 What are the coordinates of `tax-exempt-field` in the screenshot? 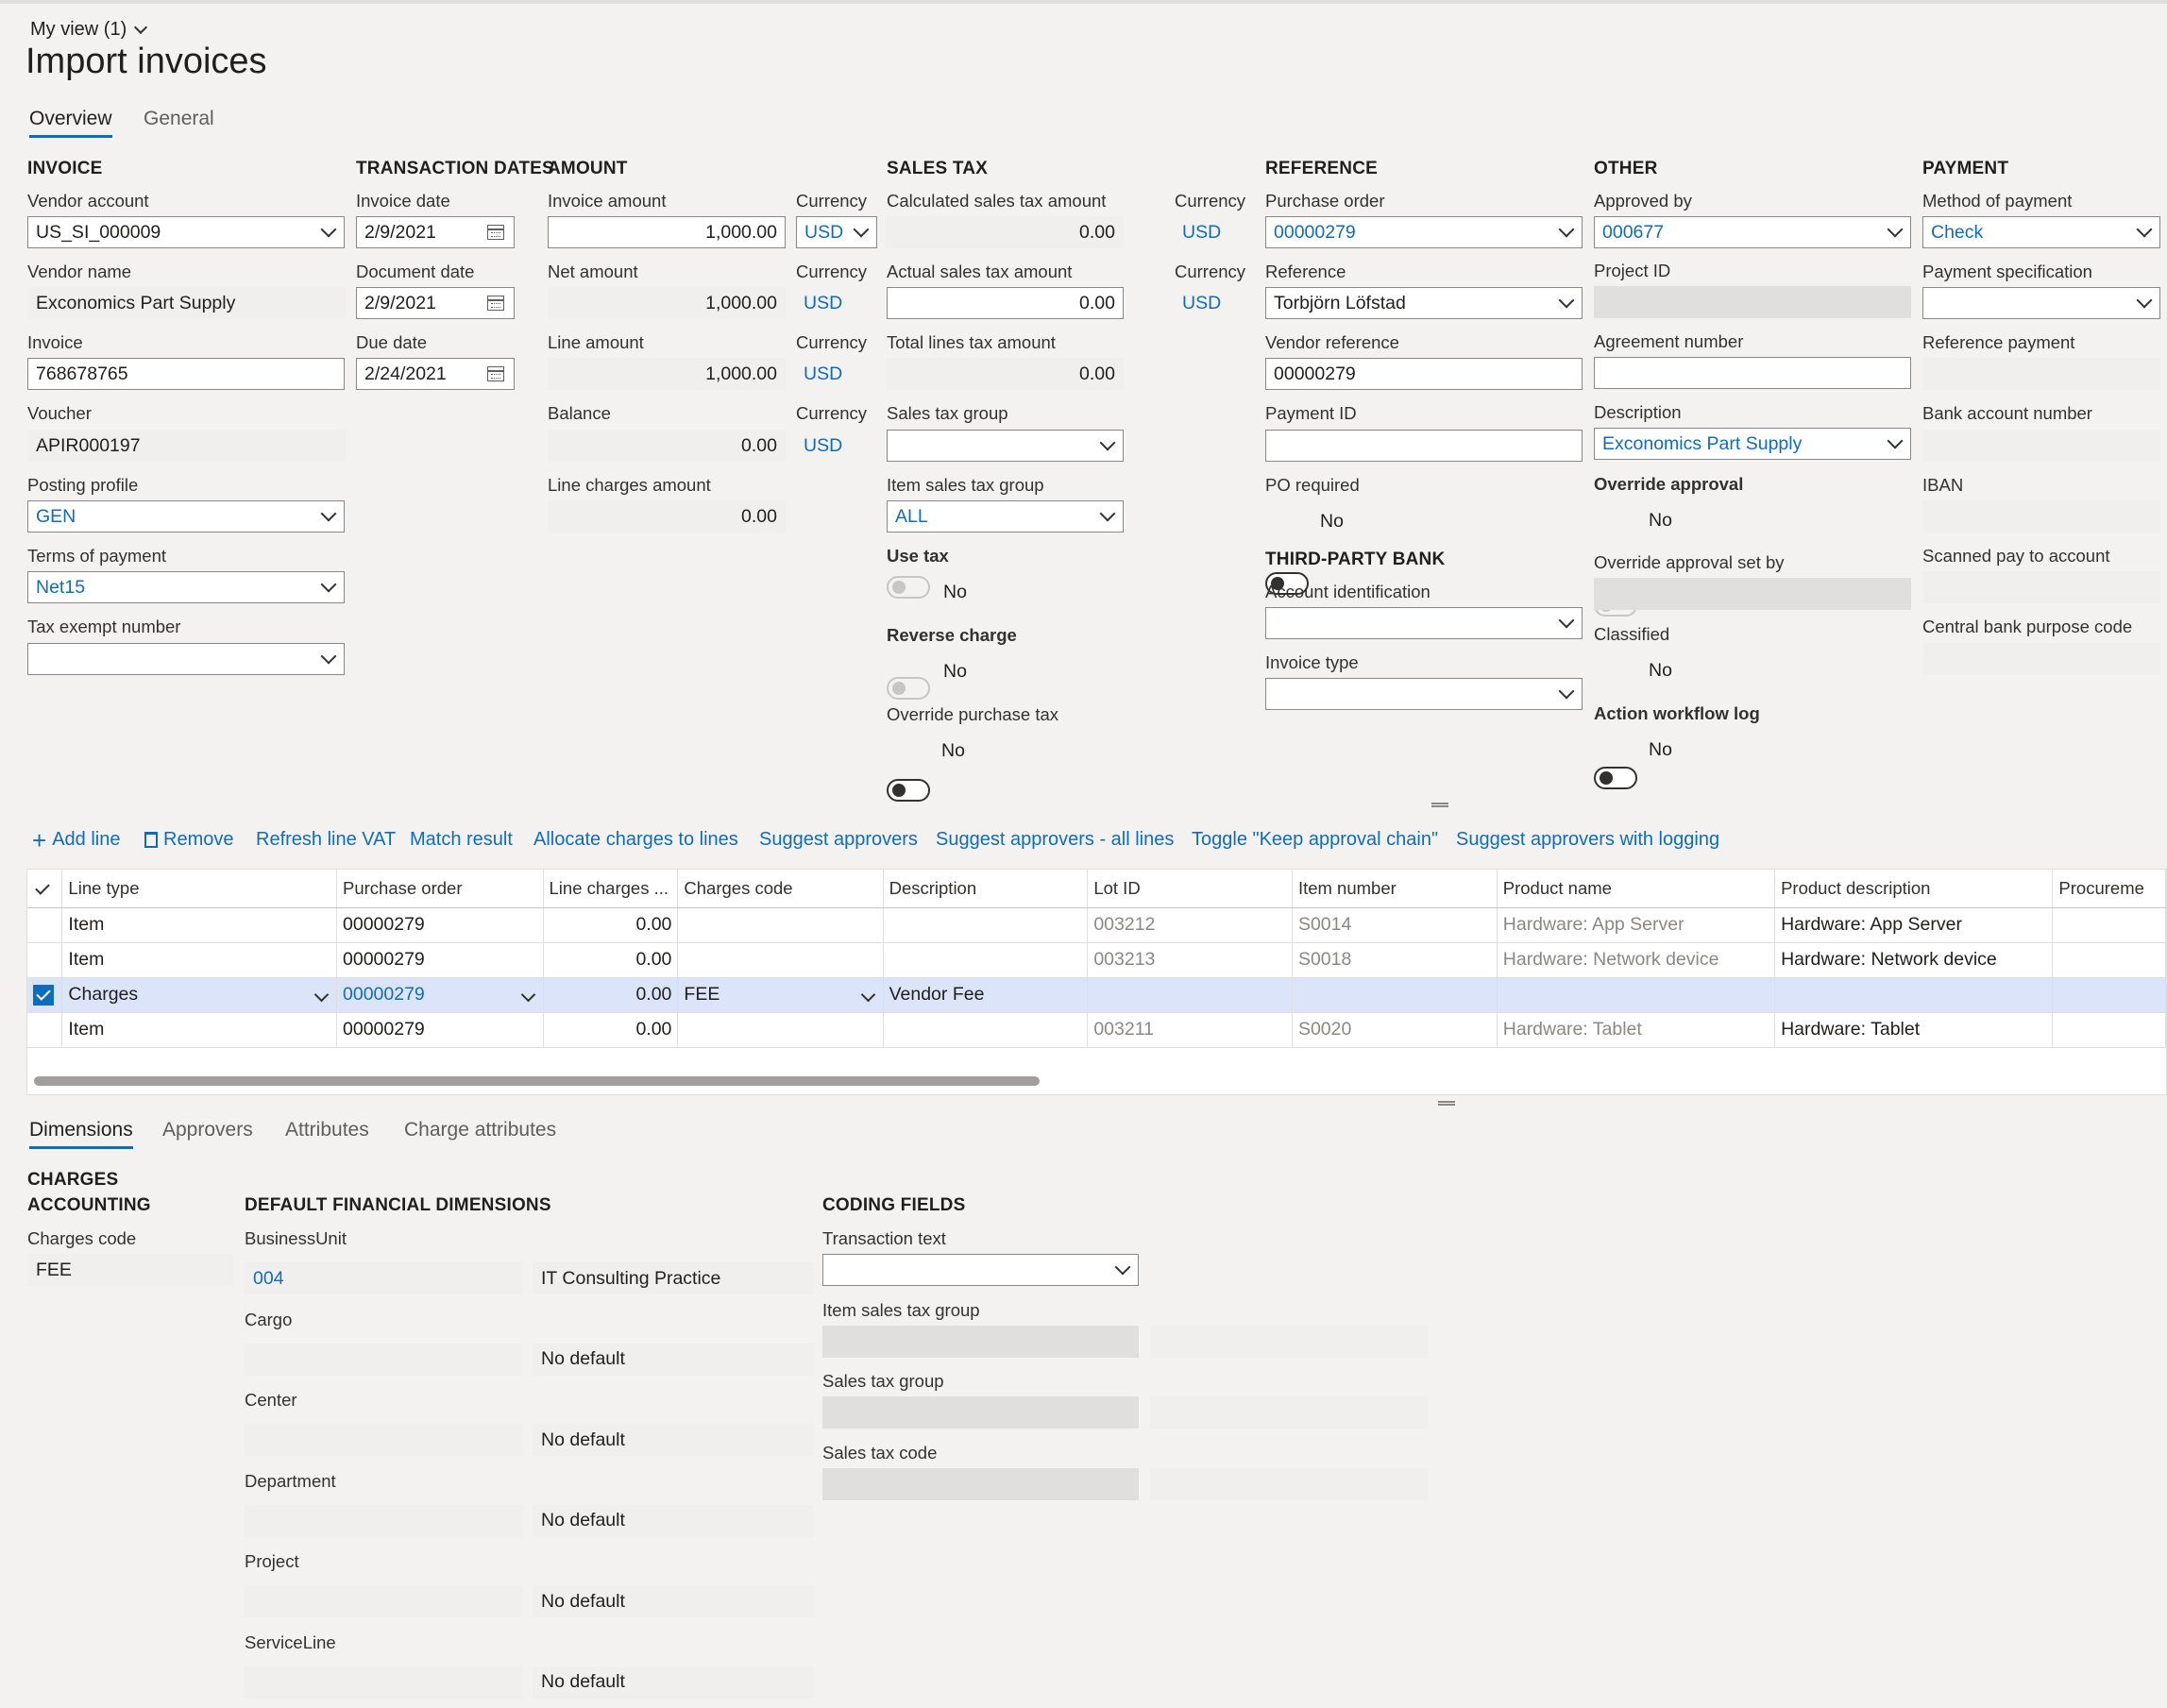 It's located at (186, 659).